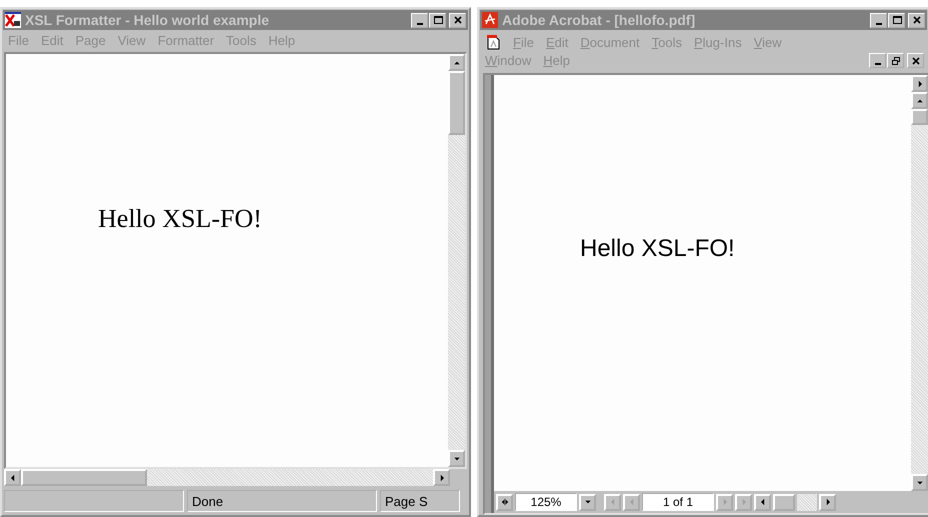  What do you see at coordinates (599, 20) in the screenshot?
I see `window-title: Adobe Acrobat - [hellofo.pdf]` at bounding box center [599, 20].